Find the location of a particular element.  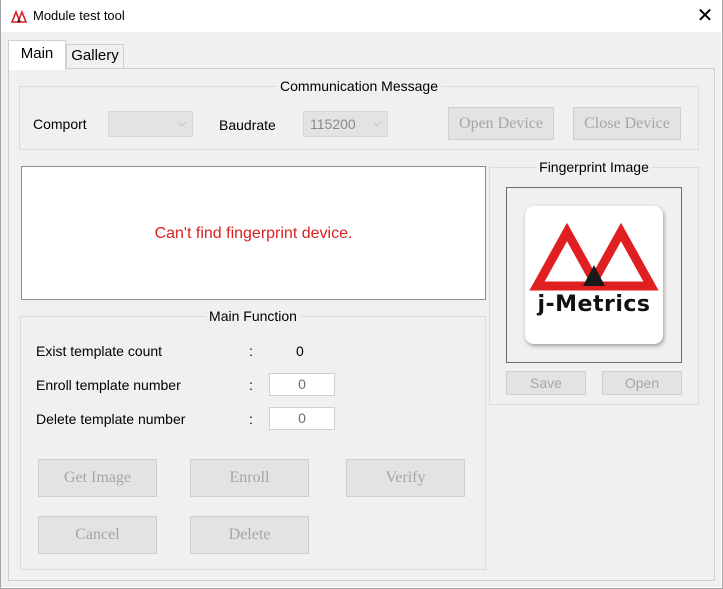

window-title: Module test tool is located at coordinates (79, 15).